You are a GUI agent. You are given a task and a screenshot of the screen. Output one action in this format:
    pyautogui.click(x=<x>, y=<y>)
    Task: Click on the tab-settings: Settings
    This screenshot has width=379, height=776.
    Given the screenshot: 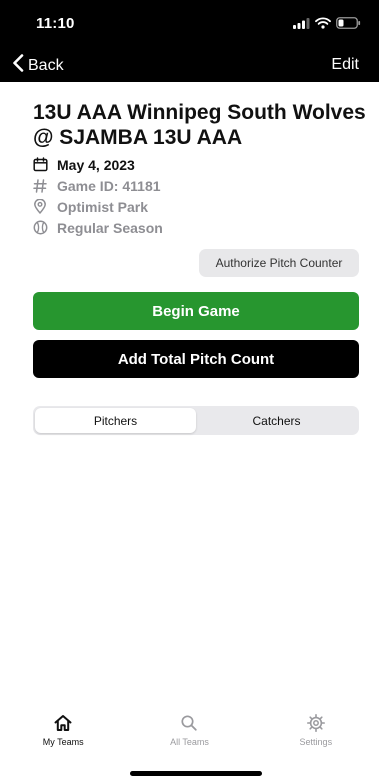 What is the action you would take?
    pyautogui.click(x=316, y=737)
    